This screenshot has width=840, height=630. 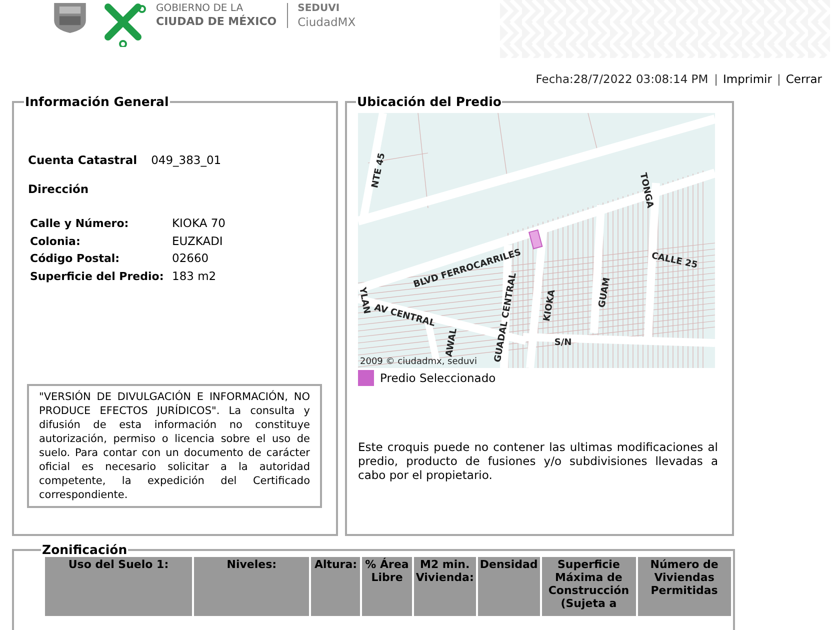 What do you see at coordinates (452, 343) in the screenshot?
I see `street-label: AWAL` at bounding box center [452, 343].